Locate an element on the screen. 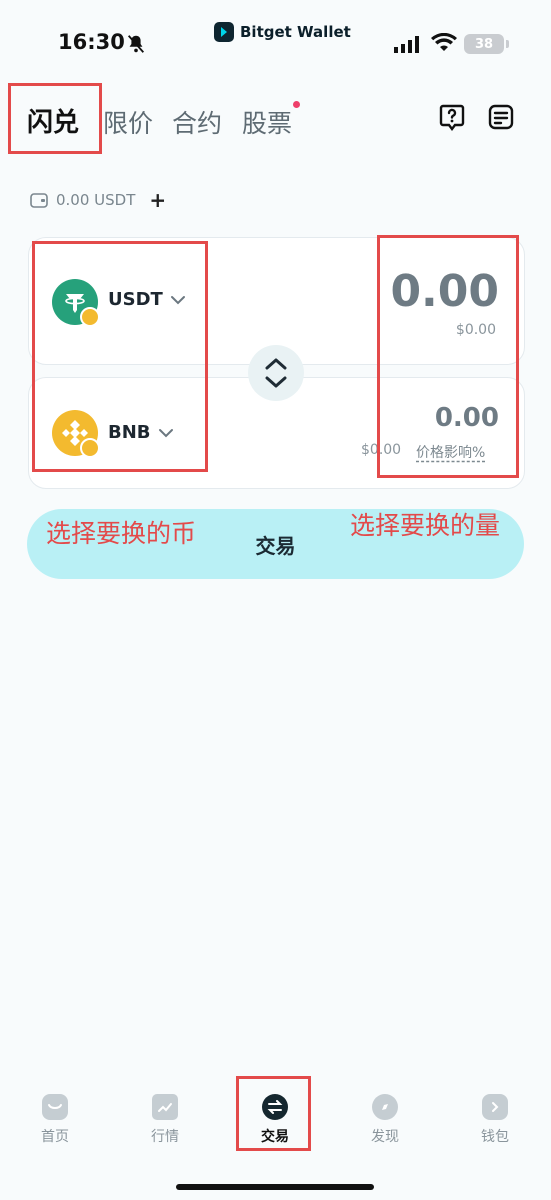  deposit-plus-button: + is located at coordinates (157, 200).